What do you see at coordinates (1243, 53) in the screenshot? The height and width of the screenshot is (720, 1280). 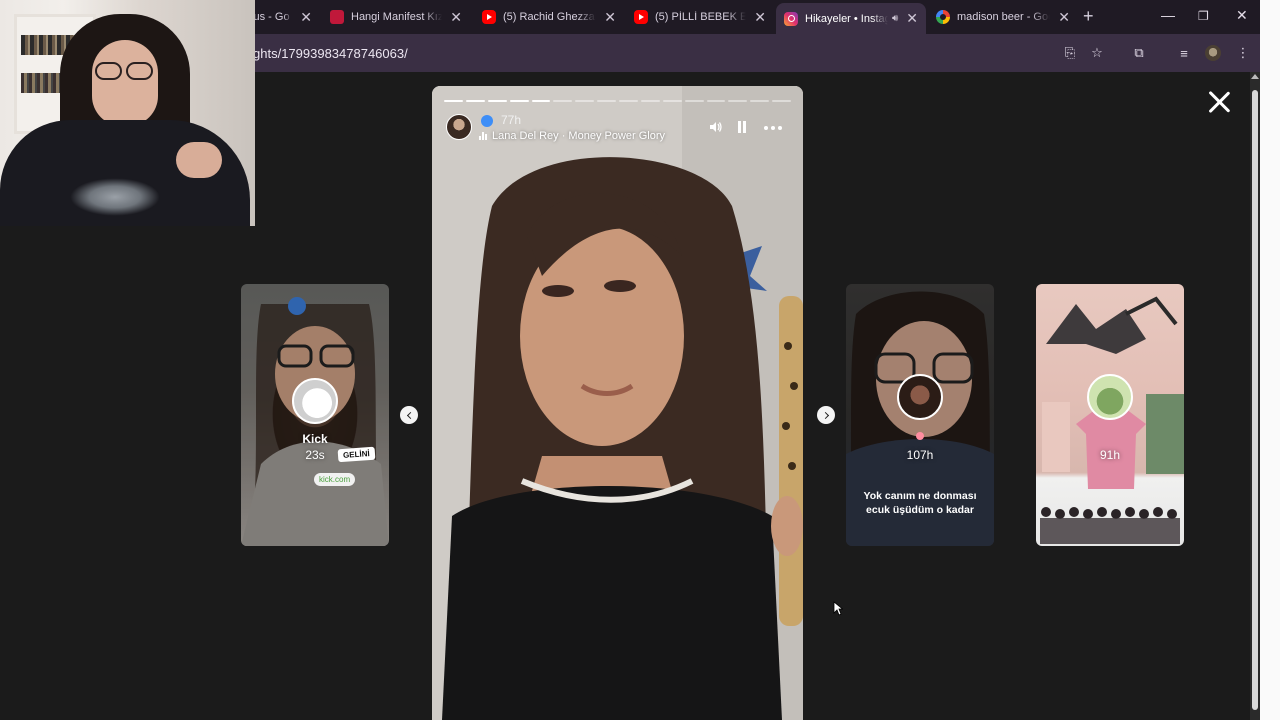 I see `menu-kebab-icon: ⋮` at bounding box center [1243, 53].